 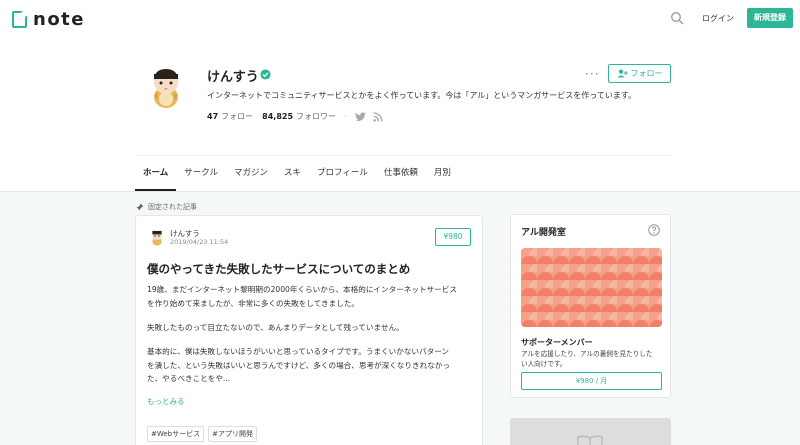 I want to click on logo-mark-icon, so click(x=19, y=19).